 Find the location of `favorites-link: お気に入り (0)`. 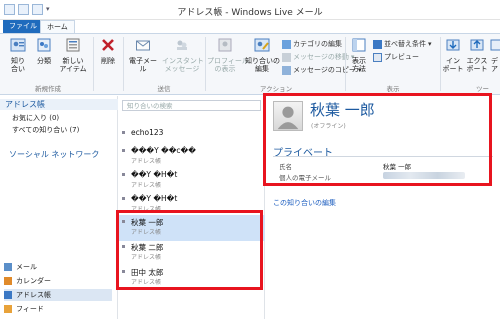

favorites-link: お気に入り (0) is located at coordinates (35, 118).